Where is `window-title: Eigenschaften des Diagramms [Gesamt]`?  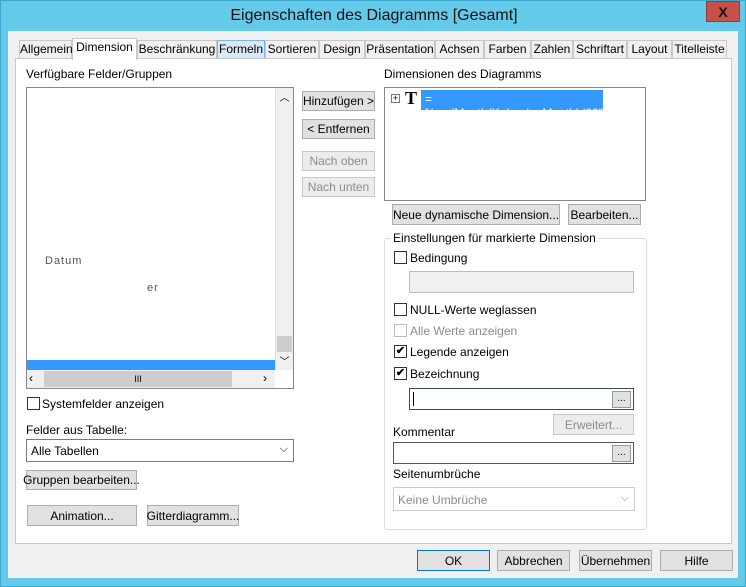
window-title: Eigenschaften des Diagramms [Gesamt] is located at coordinates (374, 15).